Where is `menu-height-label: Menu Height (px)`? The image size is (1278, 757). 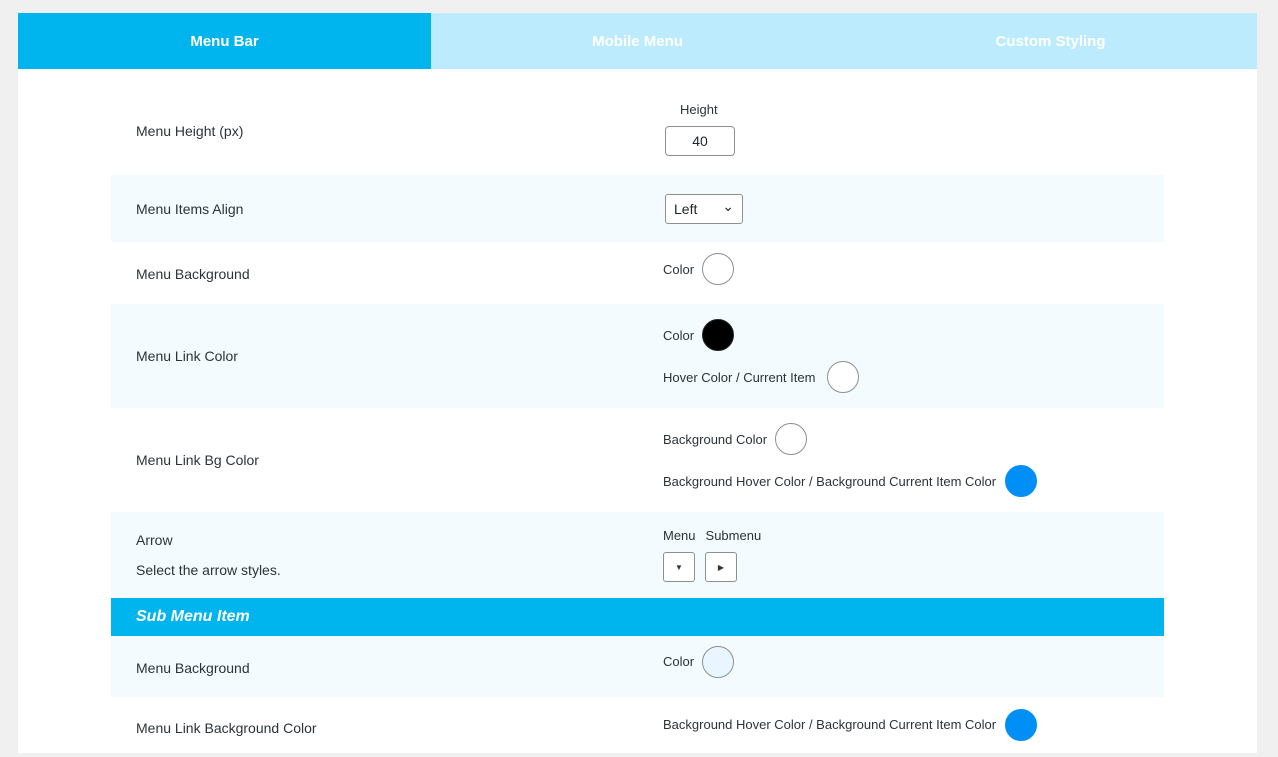 menu-height-label: Menu Height (px) is located at coordinates (190, 131).